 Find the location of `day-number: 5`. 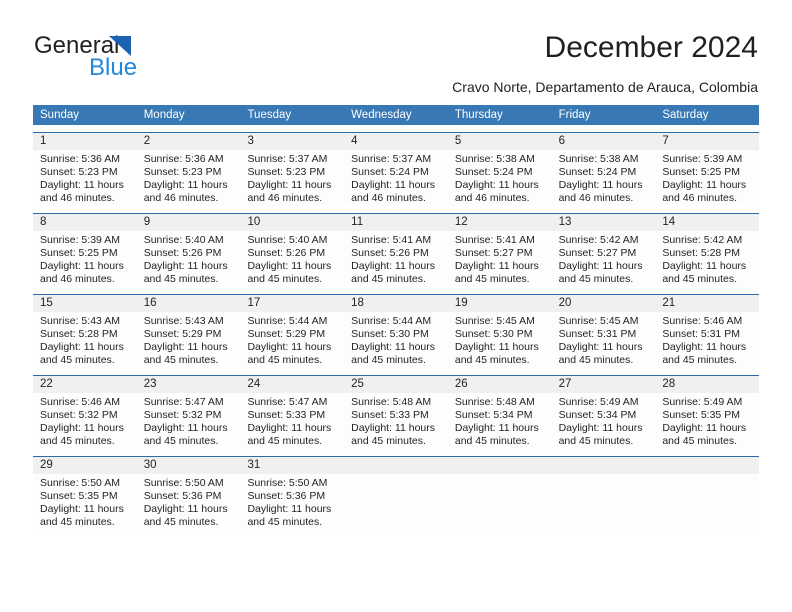

day-number: 5 is located at coordinates (500, 141).